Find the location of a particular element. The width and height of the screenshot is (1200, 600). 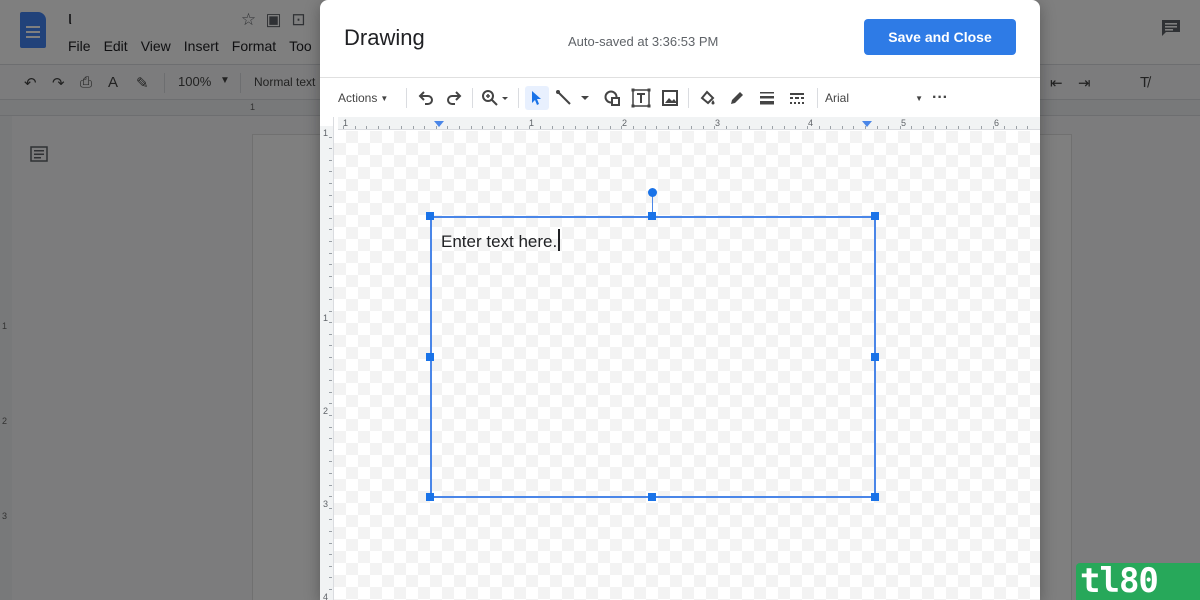

watermark-text: tl80 is located at coordinates (1119, 580).